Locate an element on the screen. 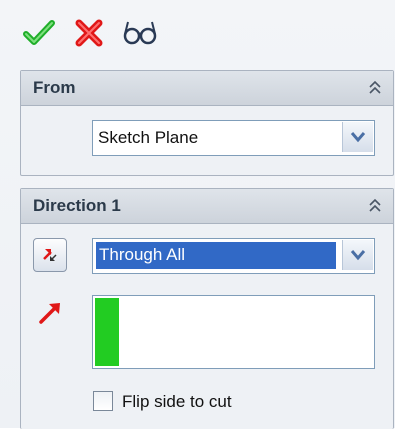  direction1-group-title: Direction 1 is located at coordinates (77, 205).